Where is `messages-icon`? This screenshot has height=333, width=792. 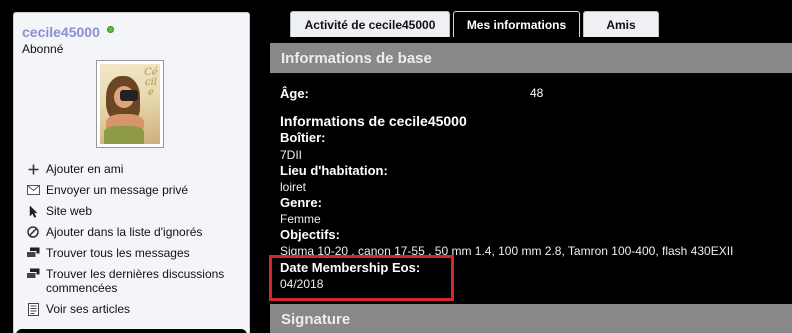 messages-icon is located at coordinates (33, 253).